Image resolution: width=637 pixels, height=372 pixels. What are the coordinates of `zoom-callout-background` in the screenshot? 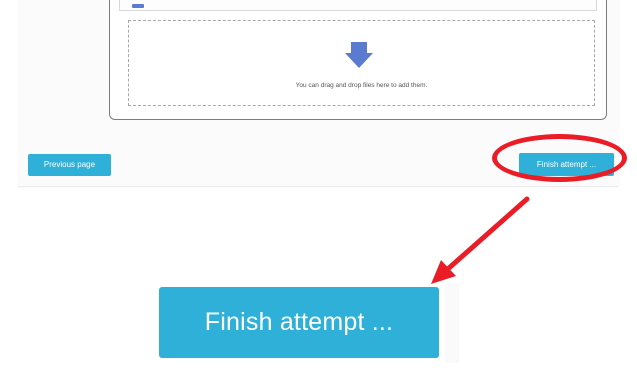 It's located at (452, 323).